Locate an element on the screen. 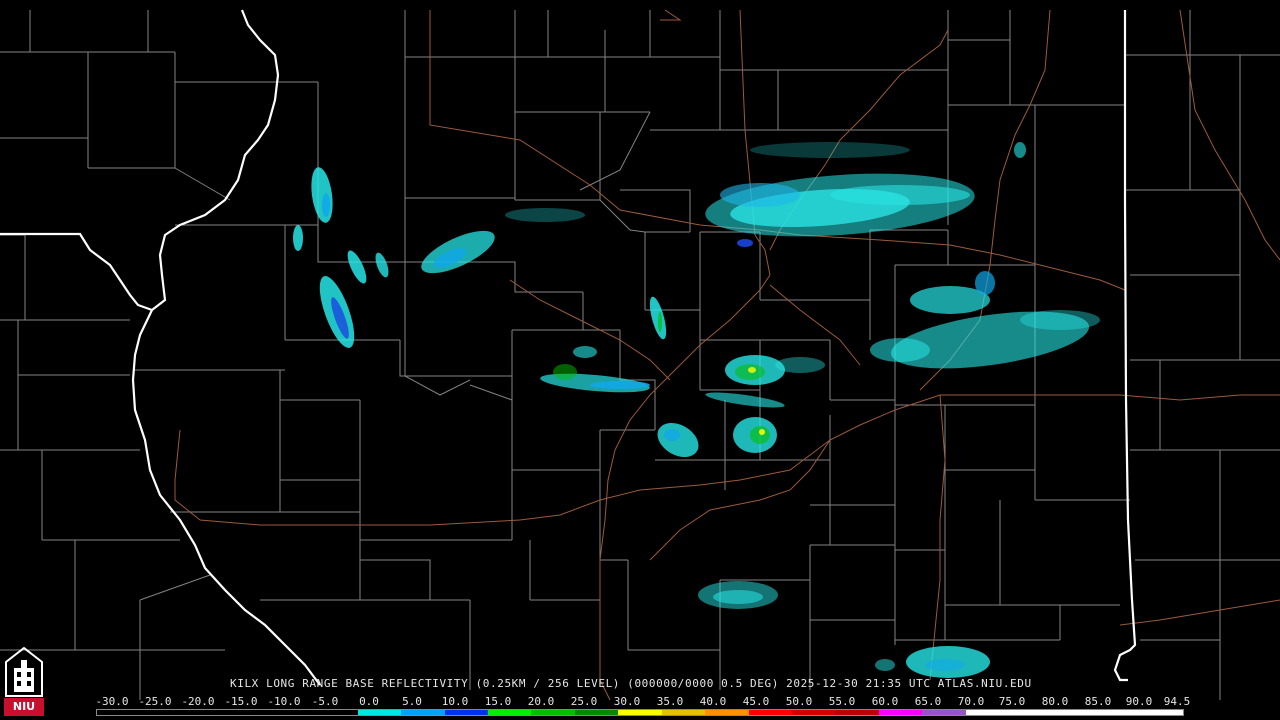  colorbar-label: 15.0 is located at coordinates (498, 701).